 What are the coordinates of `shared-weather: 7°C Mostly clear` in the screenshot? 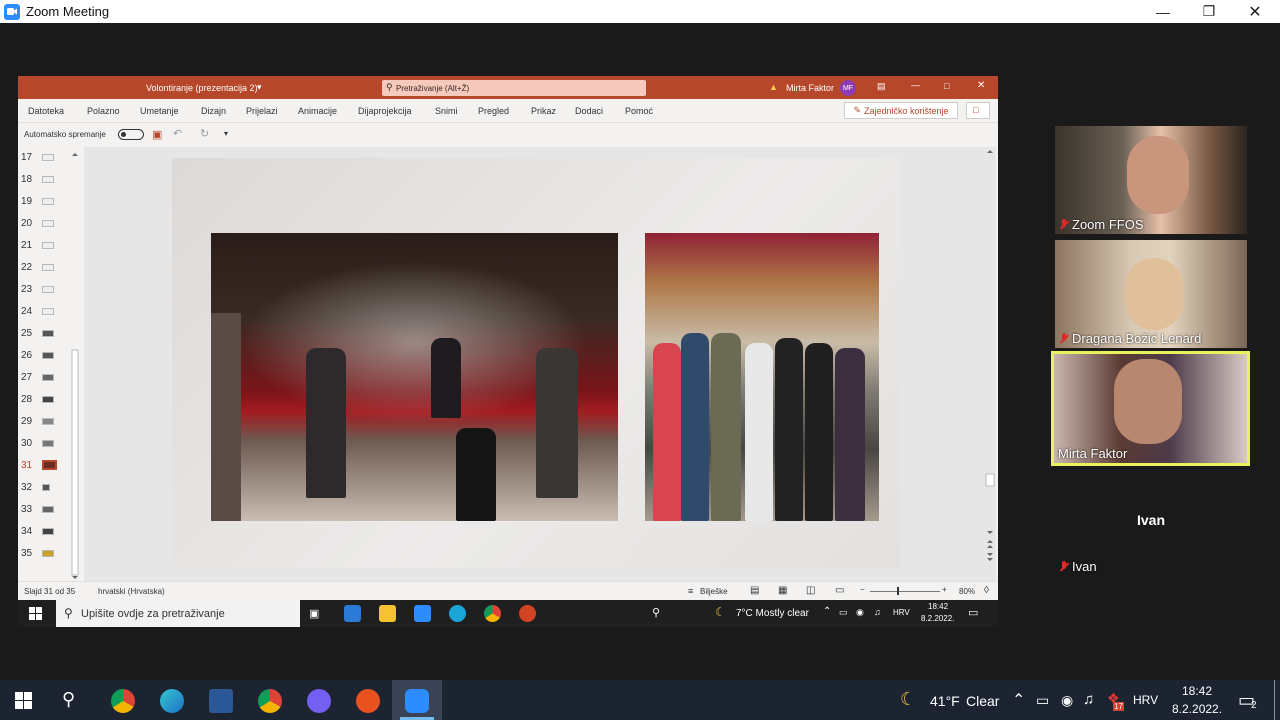 It's located at (772, 613).